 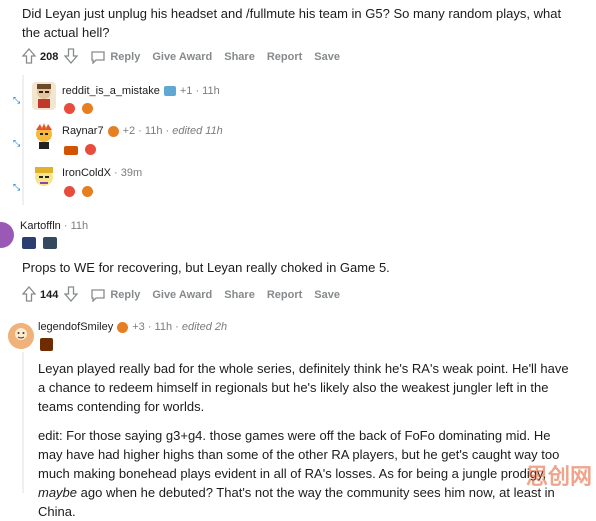 What do you see at coordinates (75, 327) in the screenshot?
I see `username: legendofSmiley` at bounding box center [75, 327].